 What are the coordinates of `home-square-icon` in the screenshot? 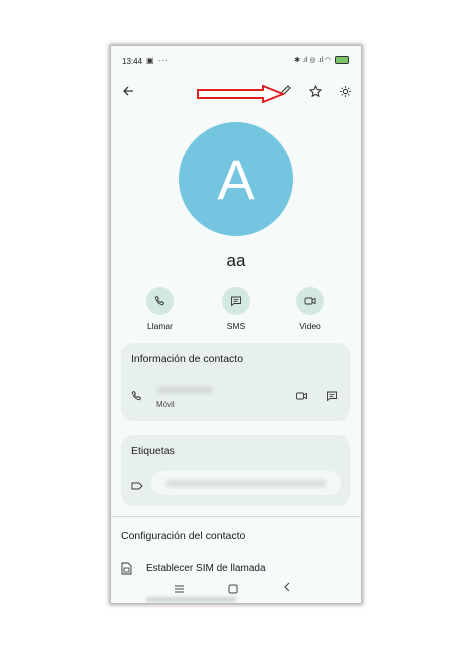 It's located at (233, 590).